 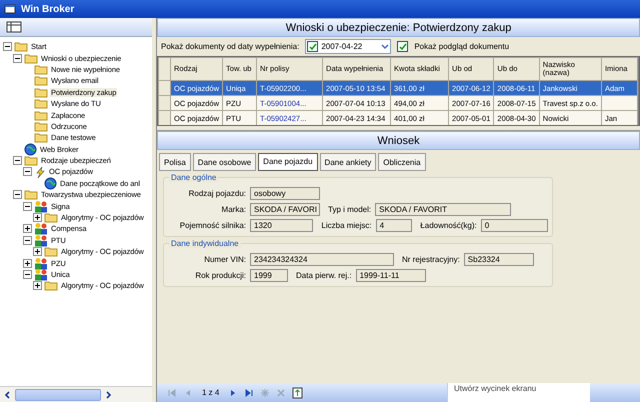 I want to click on field-label: Ładowność(kg):, so click(x=448, y=225).